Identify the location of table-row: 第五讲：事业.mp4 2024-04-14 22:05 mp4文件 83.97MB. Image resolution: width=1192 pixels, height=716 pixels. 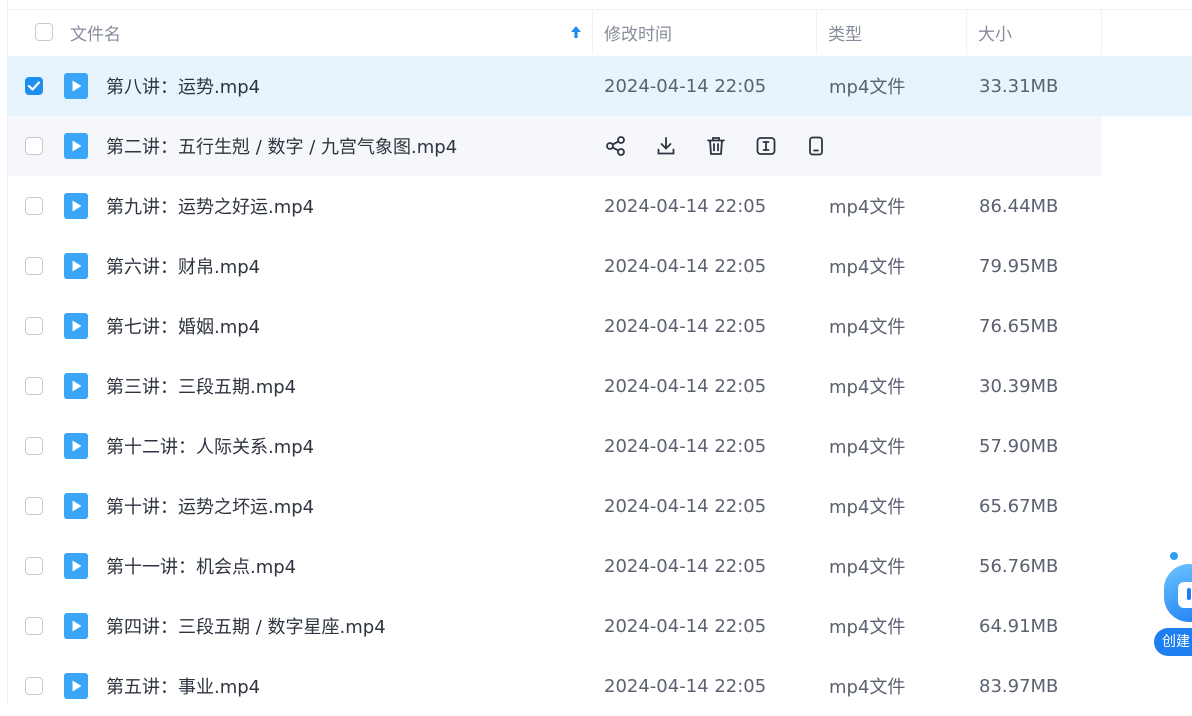
(600, 686).